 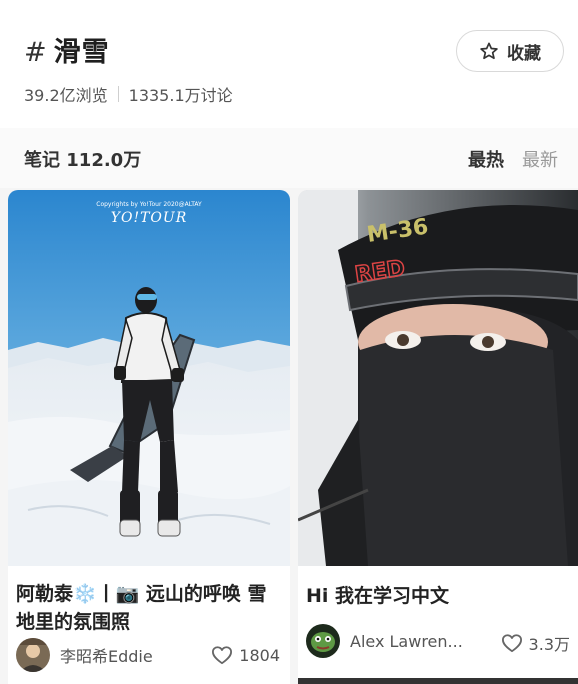 I want to click on views-count: 39.2亿浏览, so click(x=66, y=95).